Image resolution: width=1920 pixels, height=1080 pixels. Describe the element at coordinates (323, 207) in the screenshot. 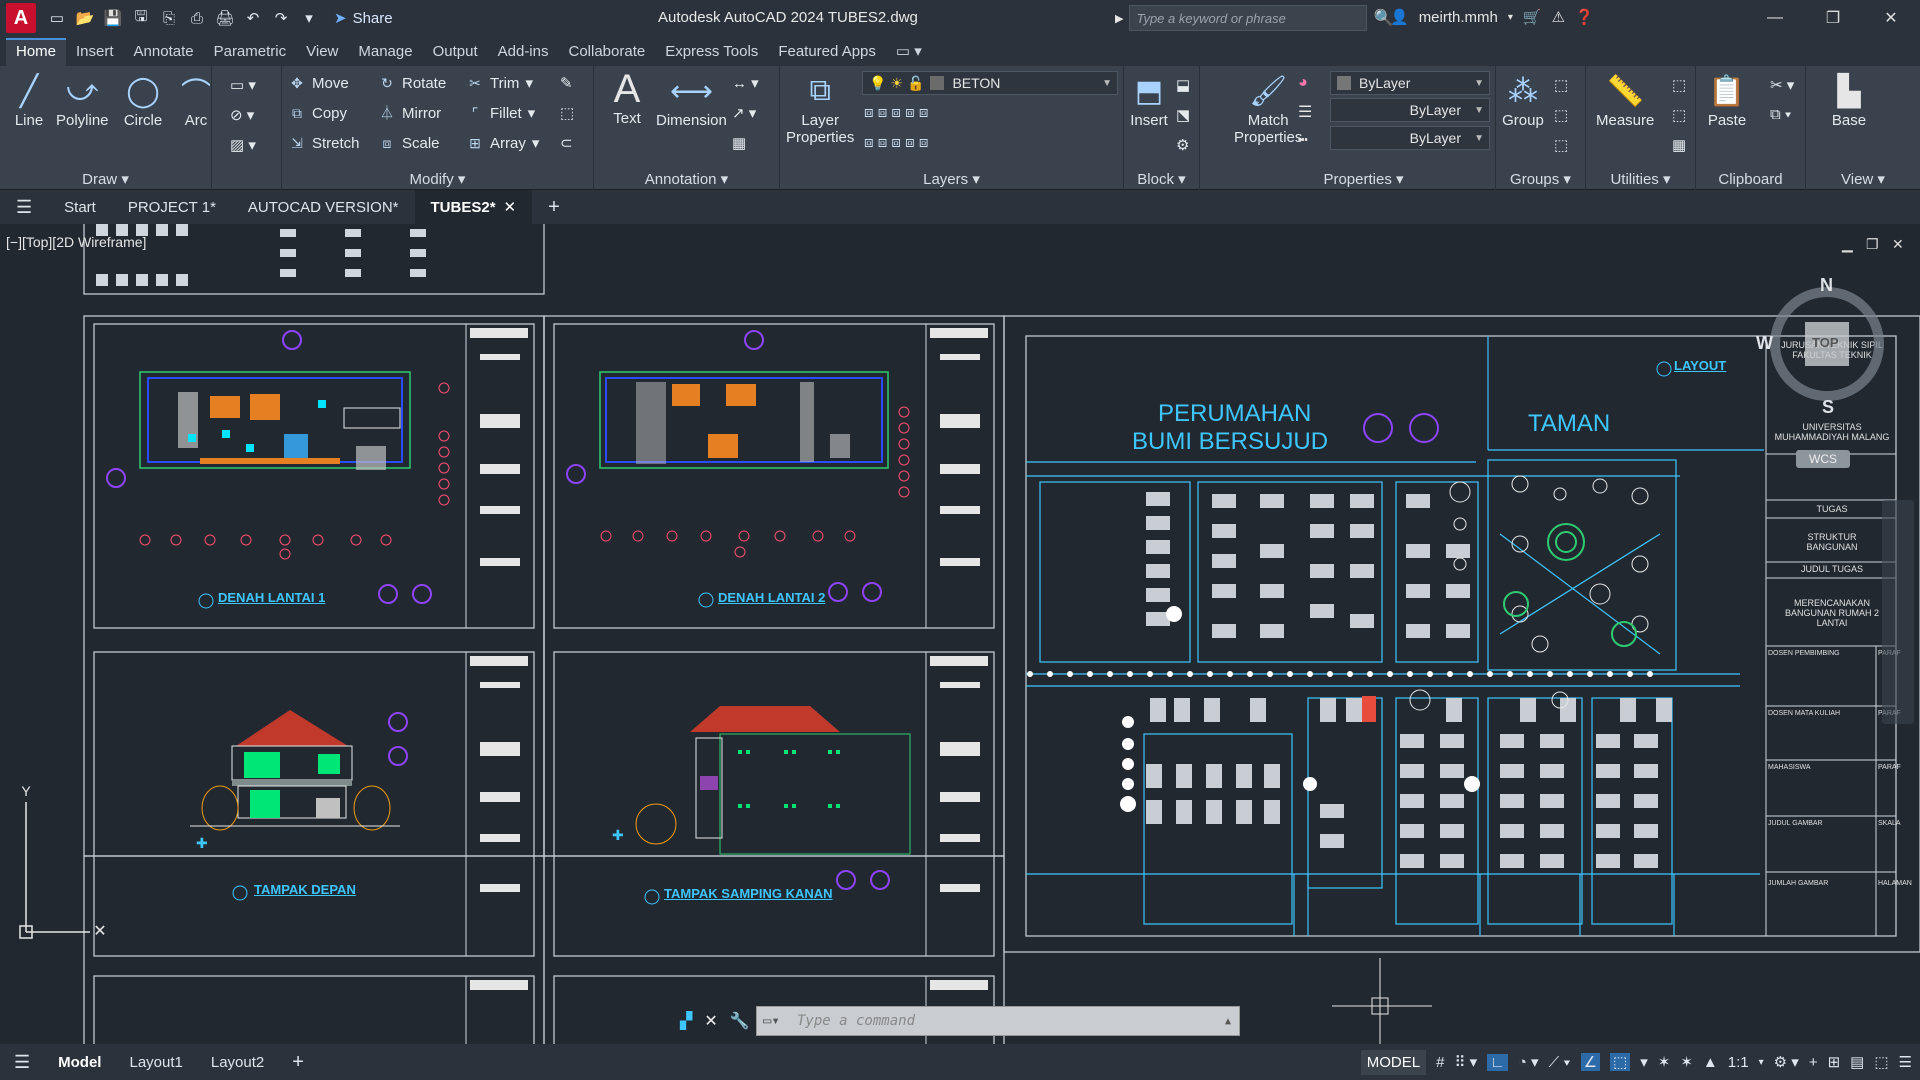

I see `doc-tab-autocad-version: AUTOCAD VERSION*` at that location.